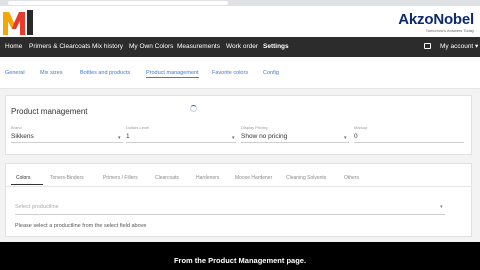  I want to click on my-account-label: My account, so click(457, 46).